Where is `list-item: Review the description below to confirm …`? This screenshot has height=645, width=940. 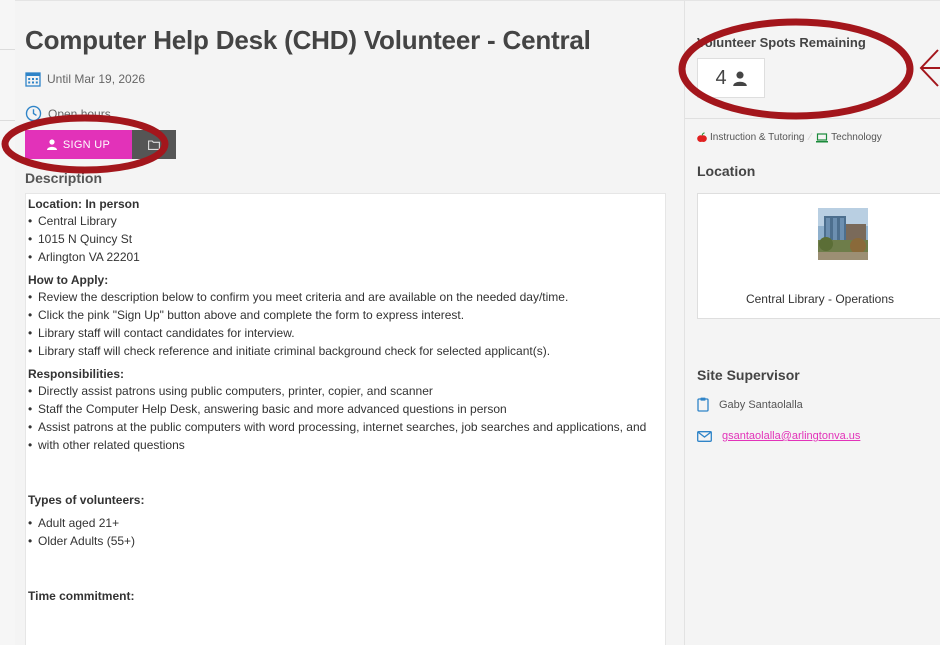 list-item: Review the description below to confirm … is located at coordinates (346, 297).